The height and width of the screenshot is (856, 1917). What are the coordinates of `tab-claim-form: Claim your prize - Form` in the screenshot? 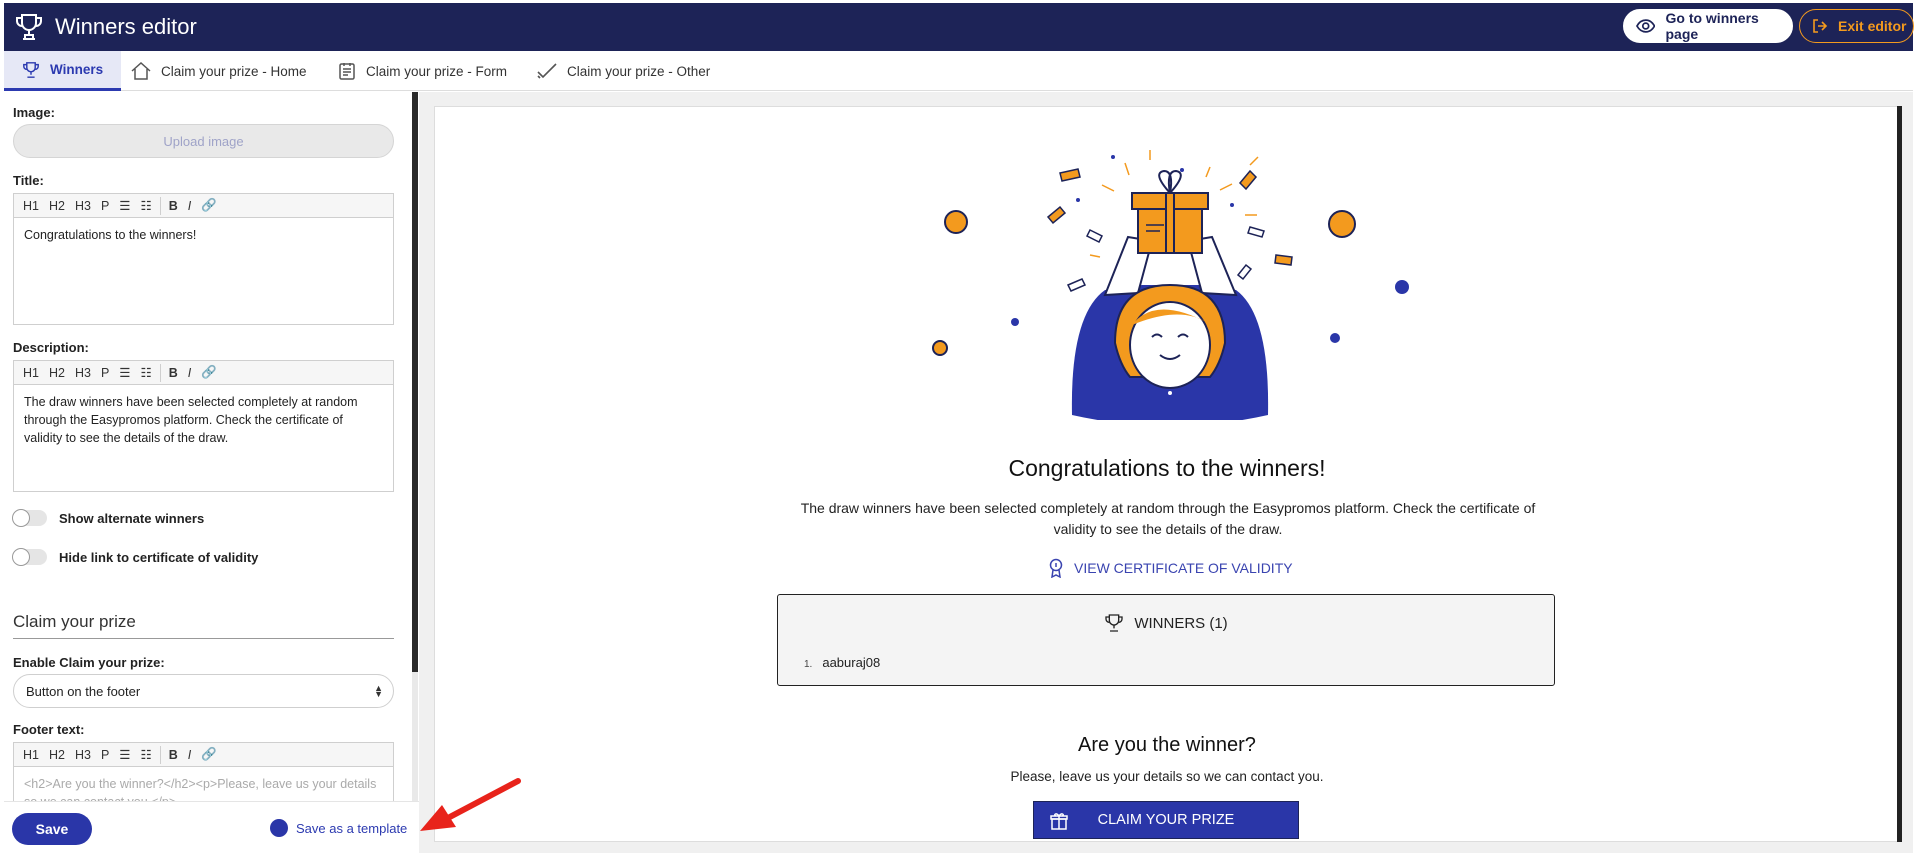 It's located at (422, 71).